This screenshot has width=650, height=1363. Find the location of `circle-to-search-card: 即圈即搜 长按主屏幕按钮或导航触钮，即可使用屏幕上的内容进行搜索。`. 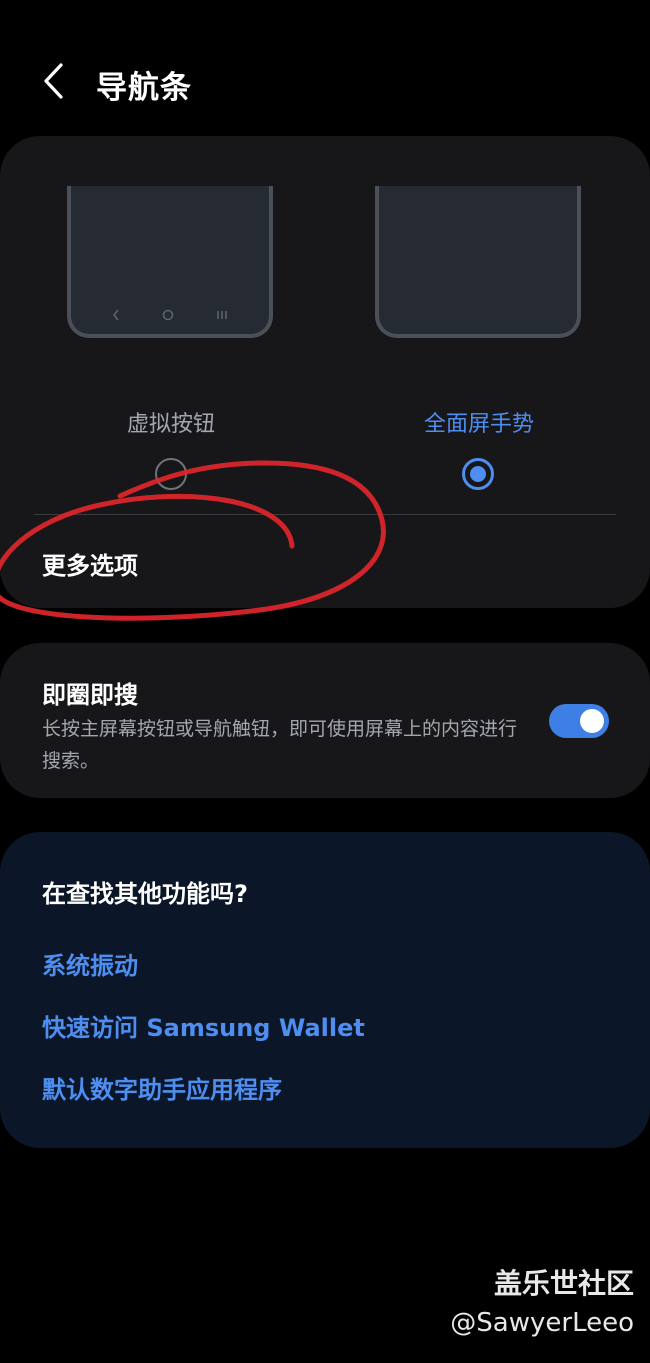

circle-to-search-card: 即圈即搜 长按主屏幕按钮或导航触钮，即可使用屏幕上的内容进行搜索。 is located at coordinates (325, 720).